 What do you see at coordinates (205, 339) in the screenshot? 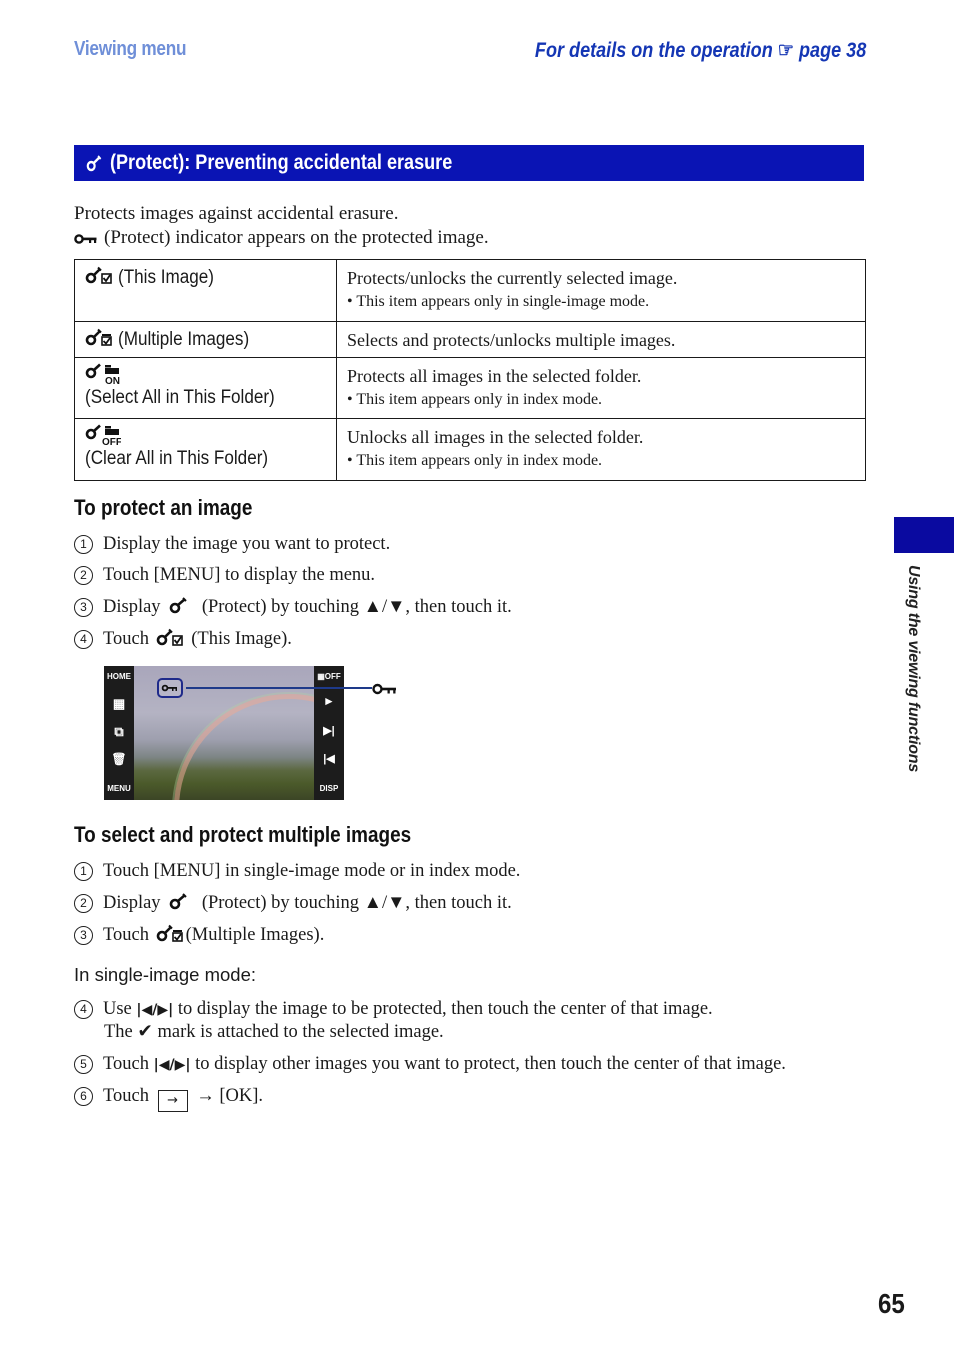
I see `option-multiple-images: (Multiple Images)` at bounding box center [205, 339].